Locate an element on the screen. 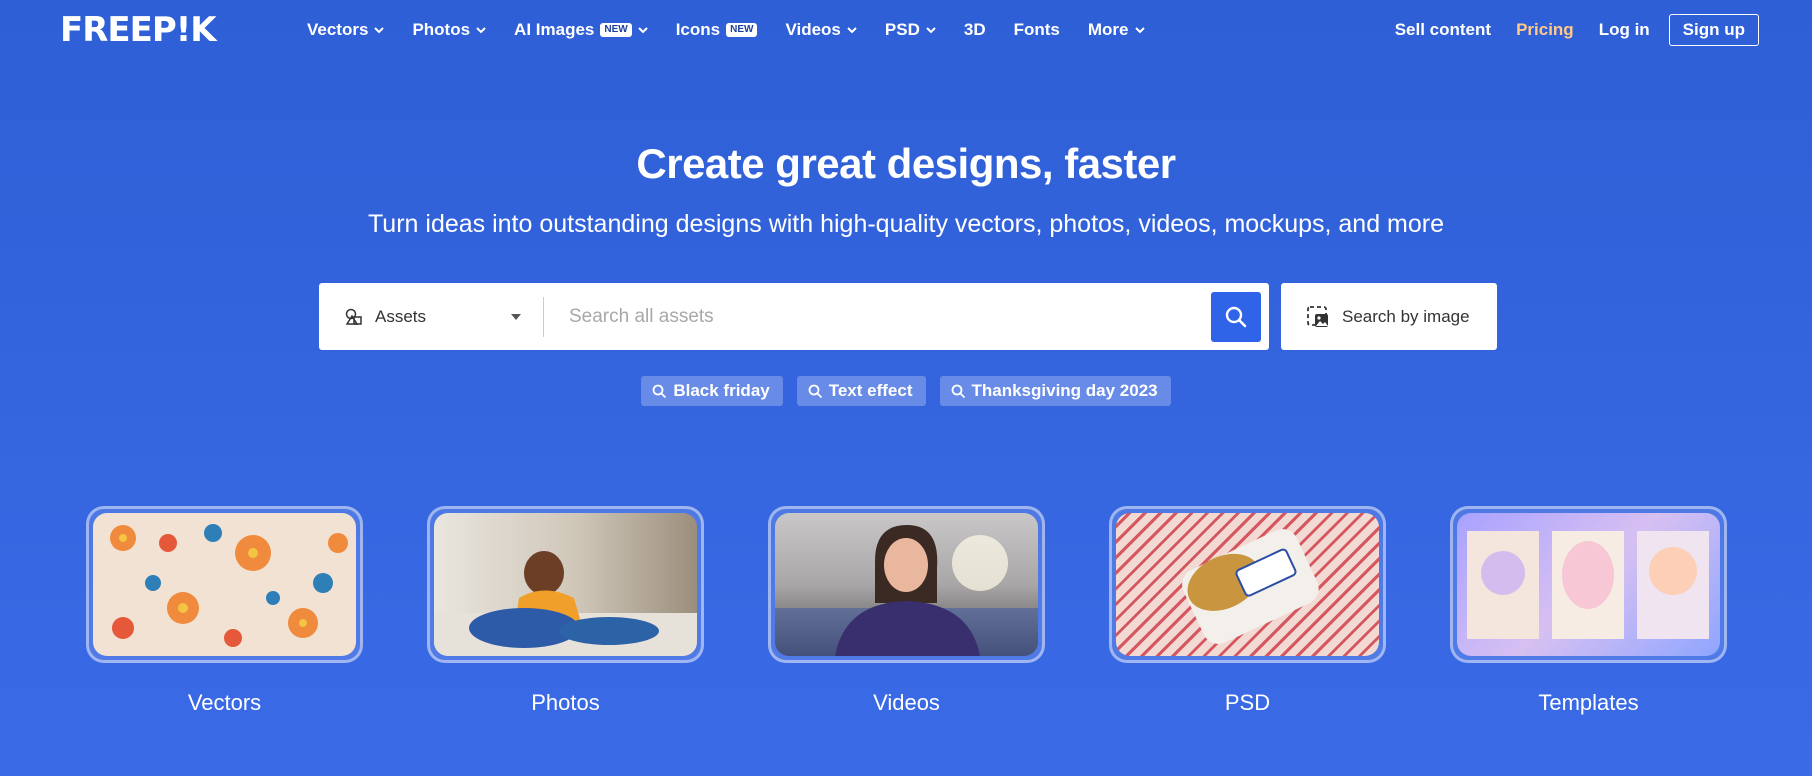 This screenshot has width=1812, height=776. psd-thumbnail is located at coordinates (1247, 584).